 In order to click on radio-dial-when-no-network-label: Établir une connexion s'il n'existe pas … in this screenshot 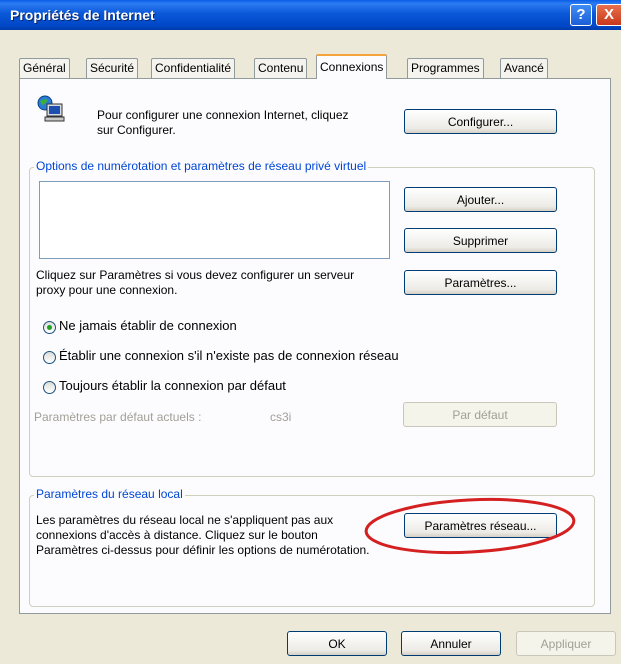, I will do `click(229, 355)`.